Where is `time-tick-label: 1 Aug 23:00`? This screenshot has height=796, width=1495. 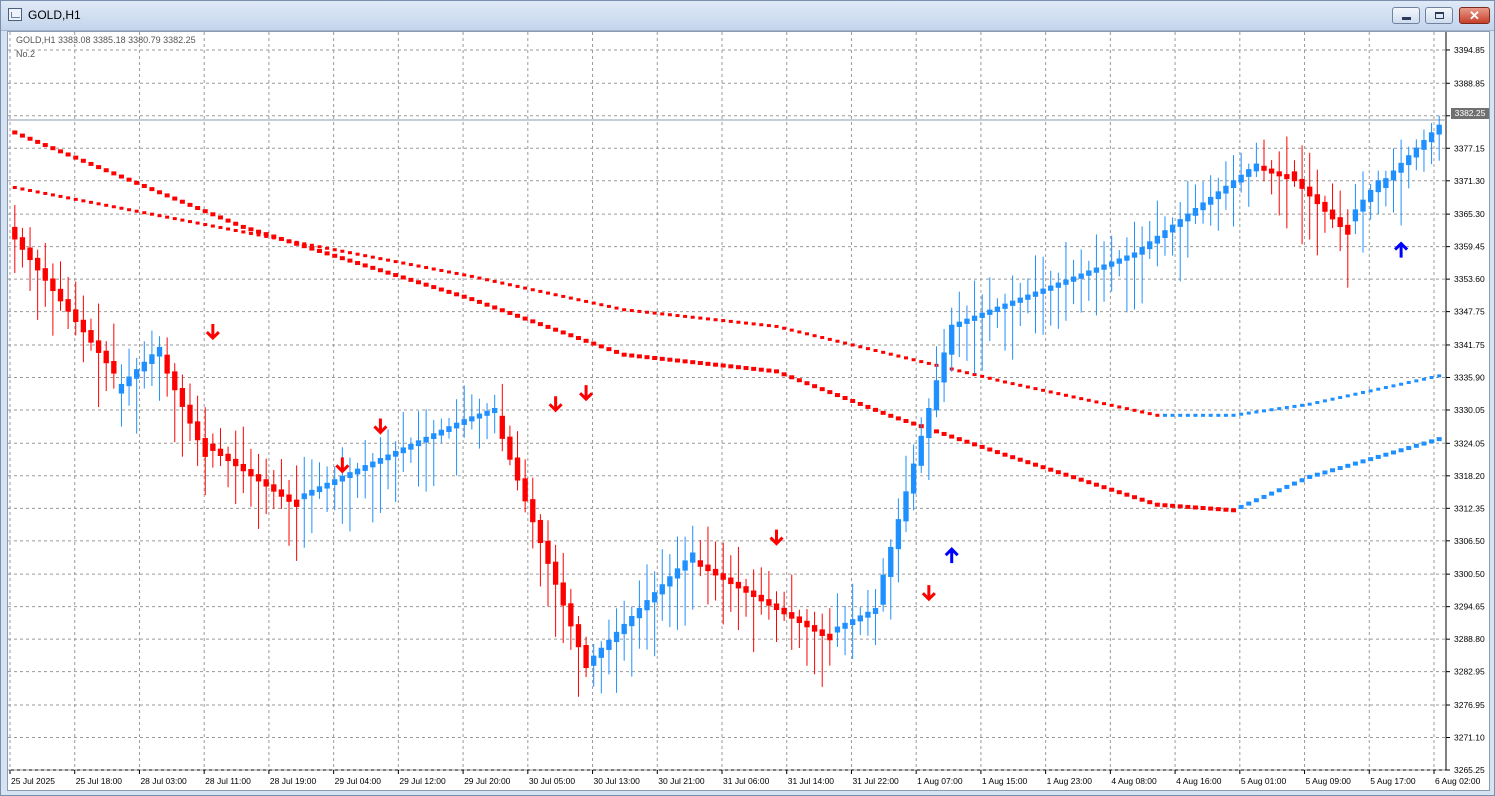
time-tick-label: 1 Aug 23:00 is located at coordinates (1070, 781).